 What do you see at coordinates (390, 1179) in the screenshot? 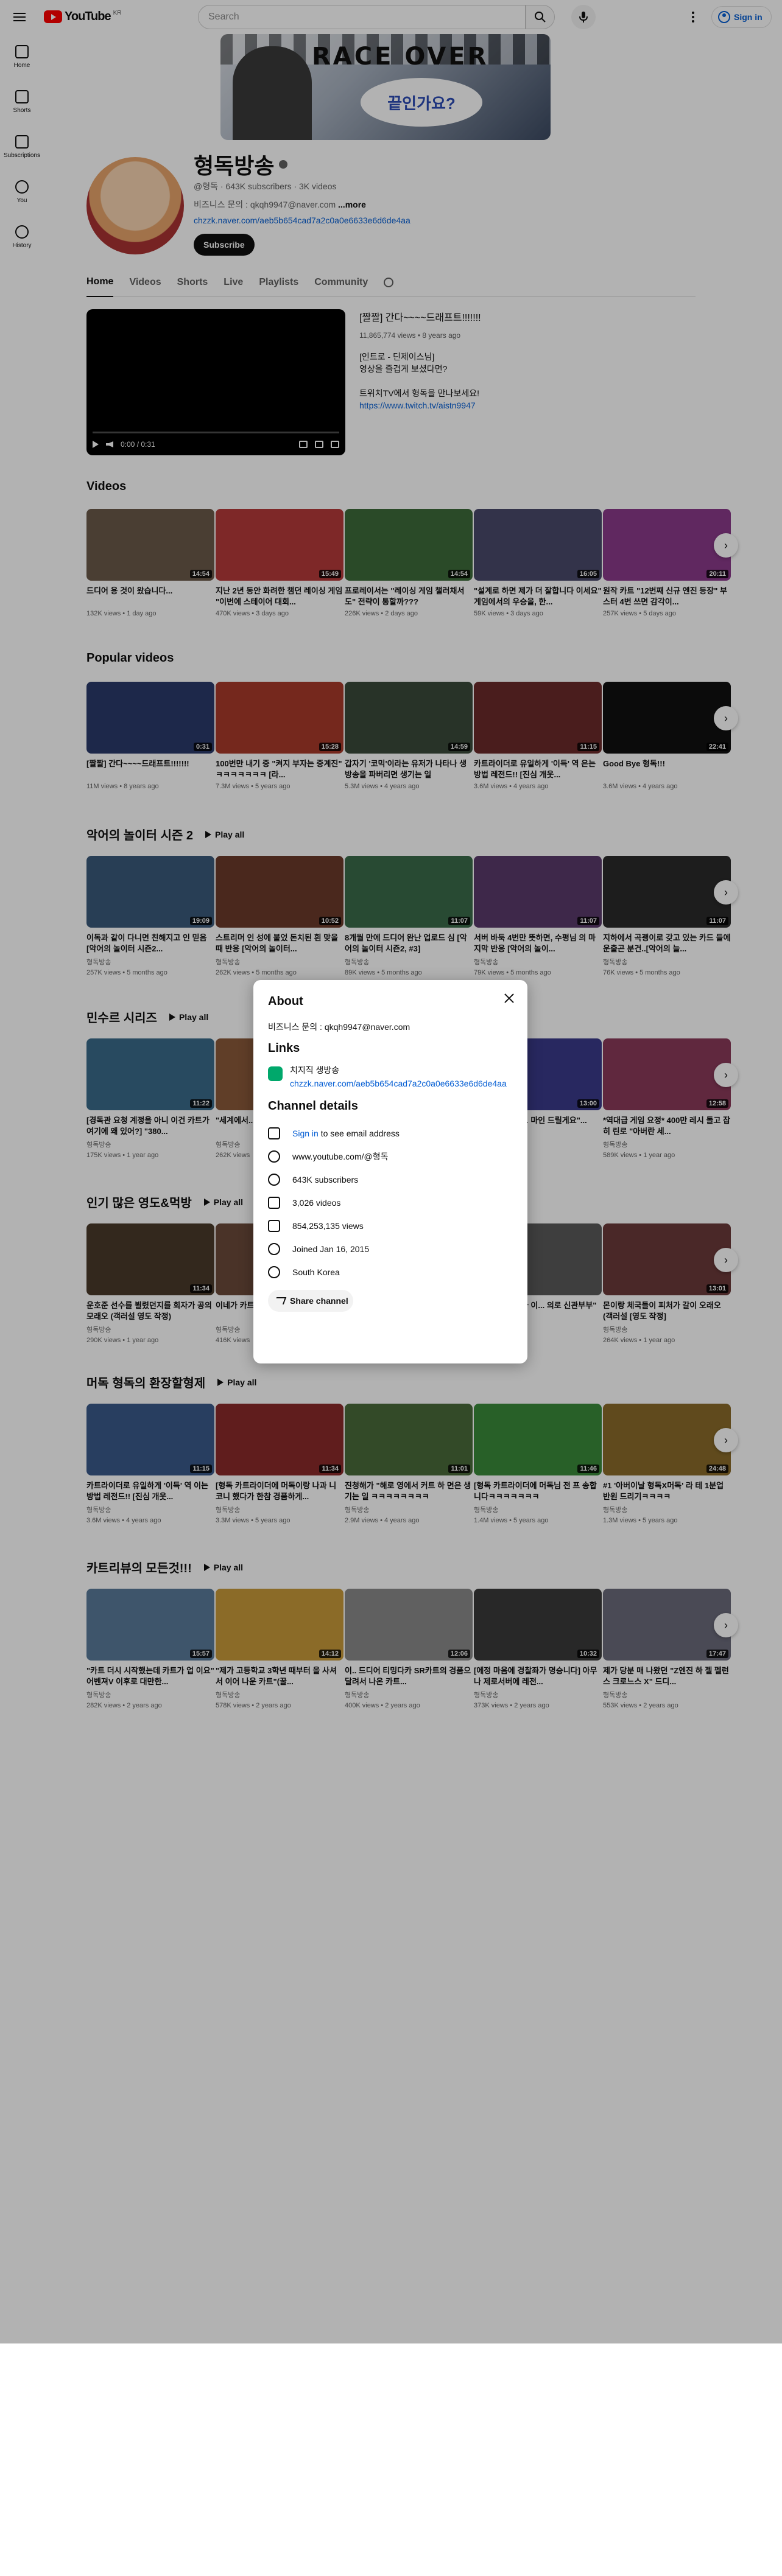
I see `subscribers-row: 643K subscribers` at bounding box center [390, 1179].